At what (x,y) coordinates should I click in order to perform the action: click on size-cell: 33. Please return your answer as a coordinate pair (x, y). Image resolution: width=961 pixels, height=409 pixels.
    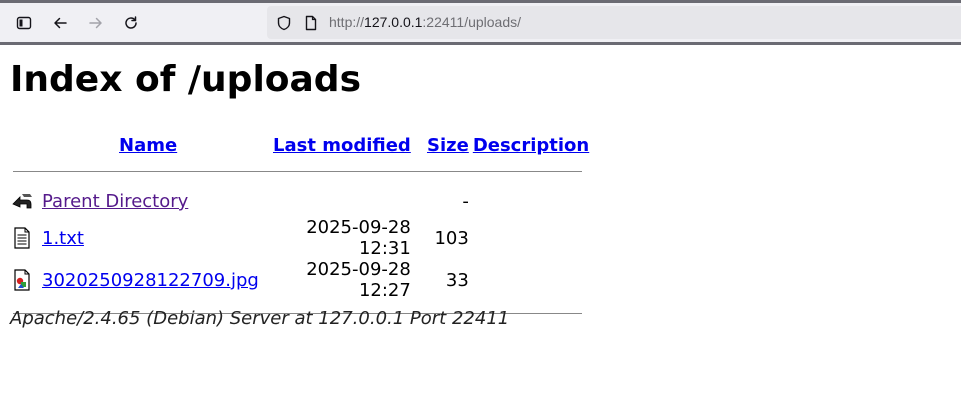
    Looking at the image, I should click on (457, 280).